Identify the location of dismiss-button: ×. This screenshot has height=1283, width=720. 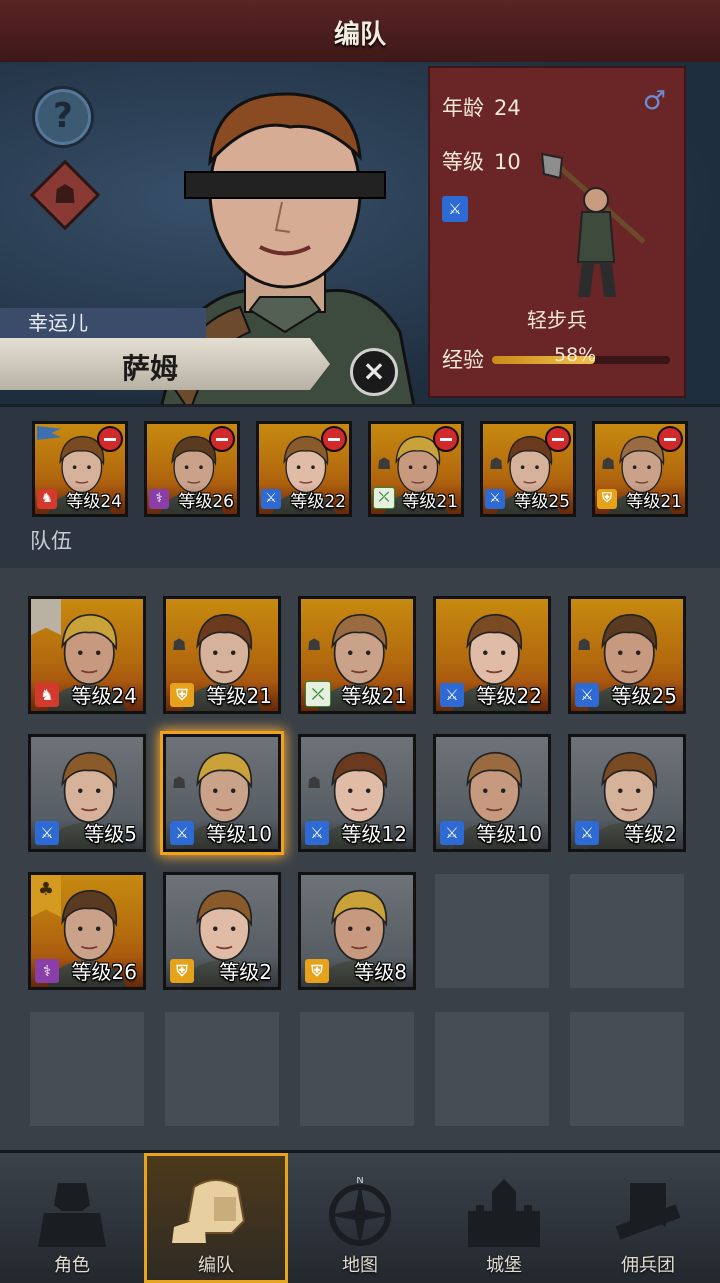
(374, 372).